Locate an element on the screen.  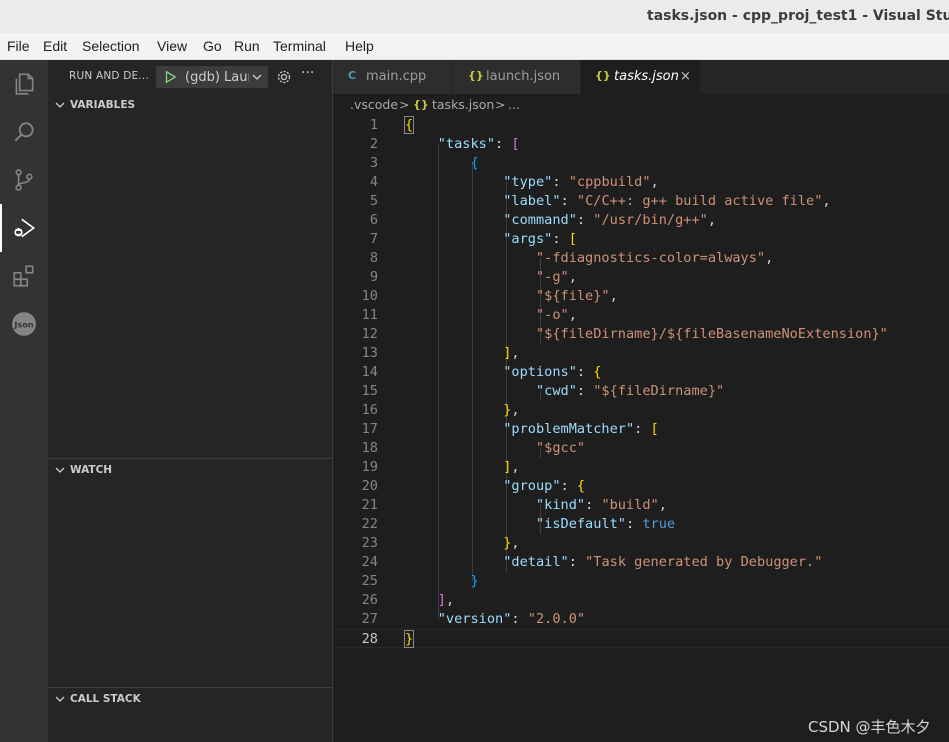
code-line: 17 "problemMatcher": [ is located at coordinates (641, 429).